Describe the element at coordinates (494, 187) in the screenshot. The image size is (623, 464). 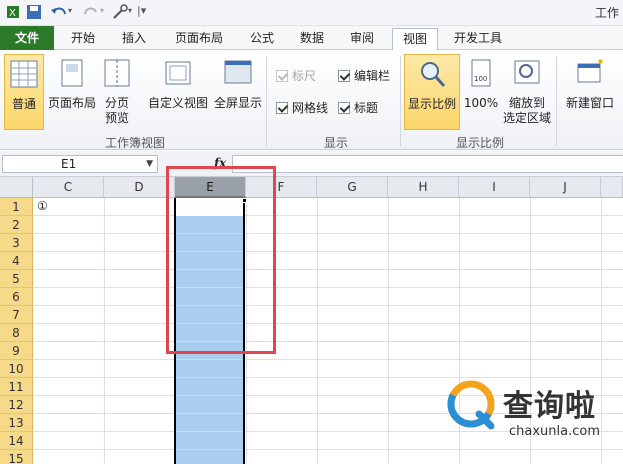
I see `column-header-i: I` at that location.